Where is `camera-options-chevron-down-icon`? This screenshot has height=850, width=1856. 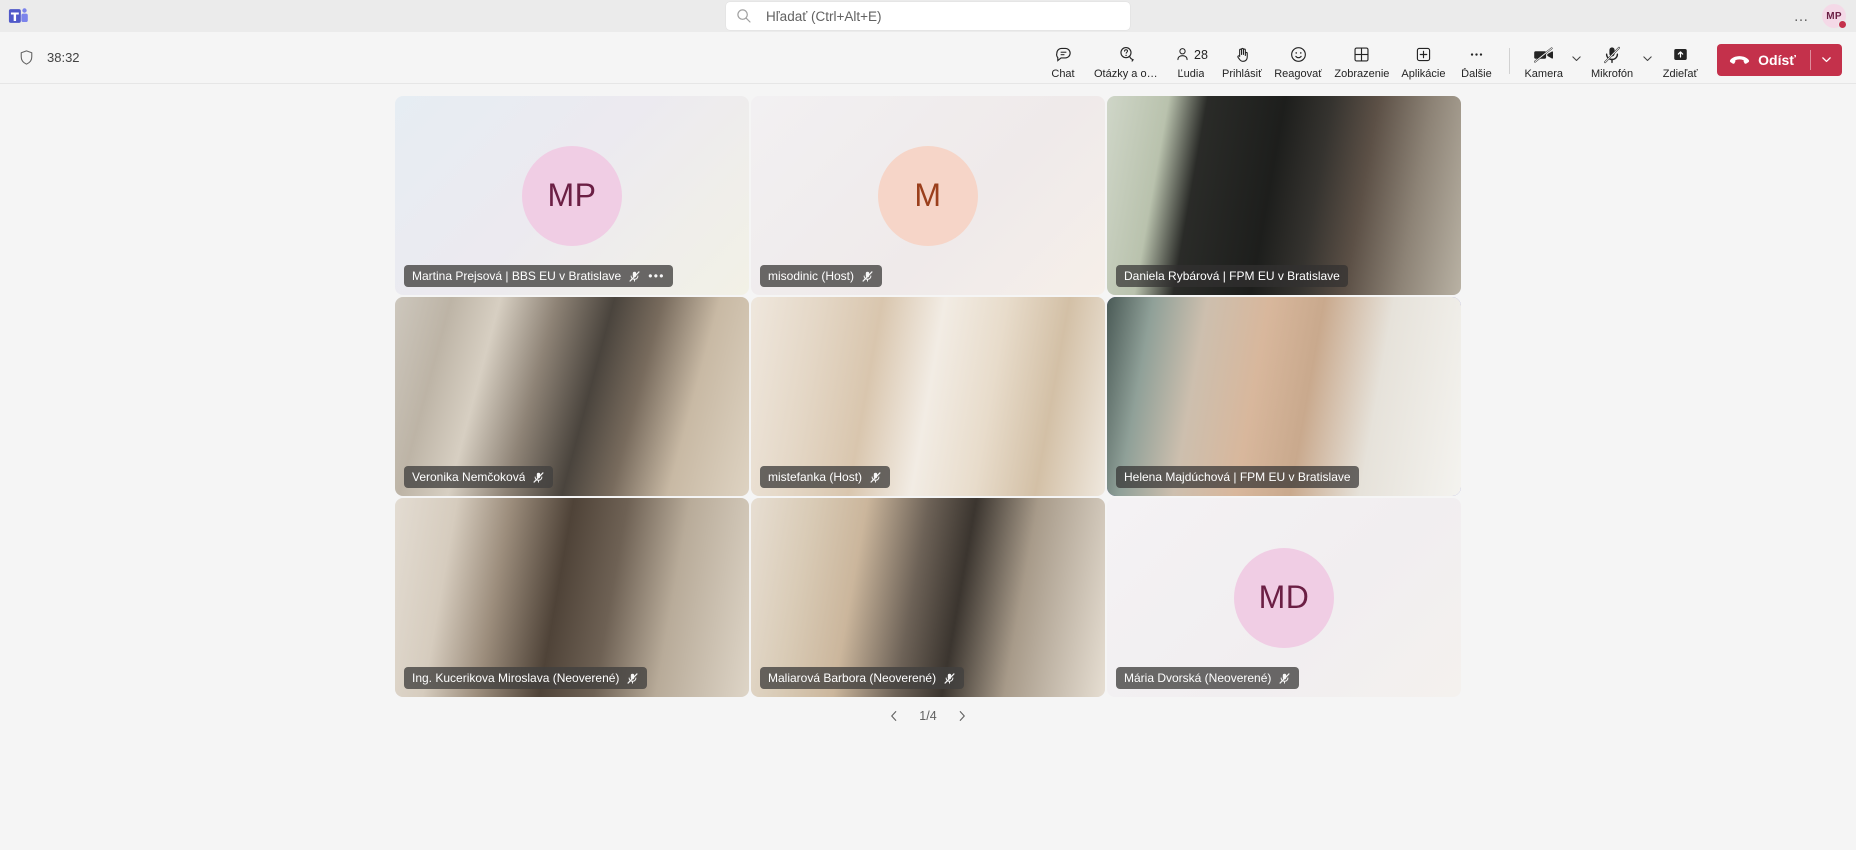 camera-options-chevron-down-icon is located at coordinates (1577, 62).